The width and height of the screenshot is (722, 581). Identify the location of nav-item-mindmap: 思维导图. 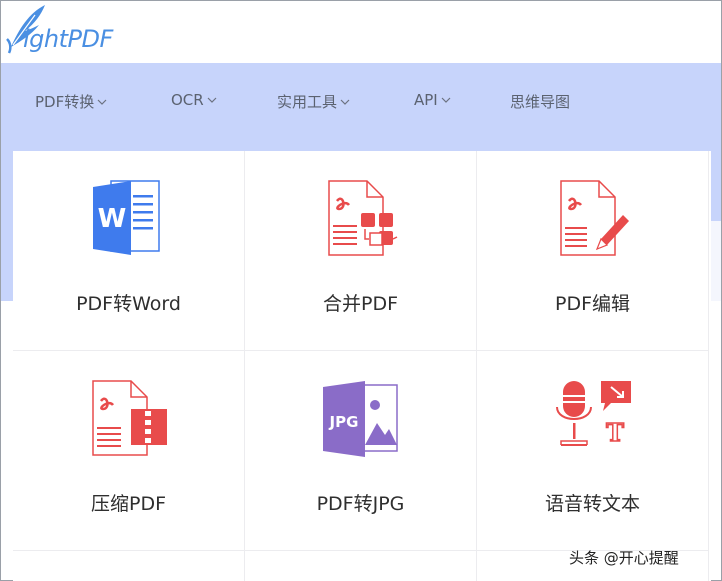
(540, 101).